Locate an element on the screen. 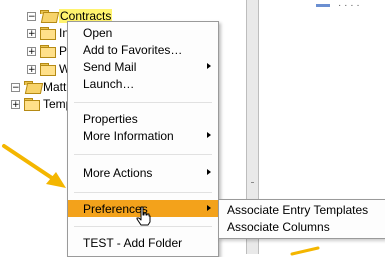 This screenshot has width=385, height=257. tree-item: − Matt is located at coordinates (38, 87).